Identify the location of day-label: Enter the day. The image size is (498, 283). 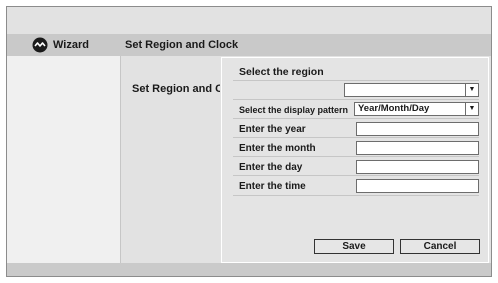
(271, 167).